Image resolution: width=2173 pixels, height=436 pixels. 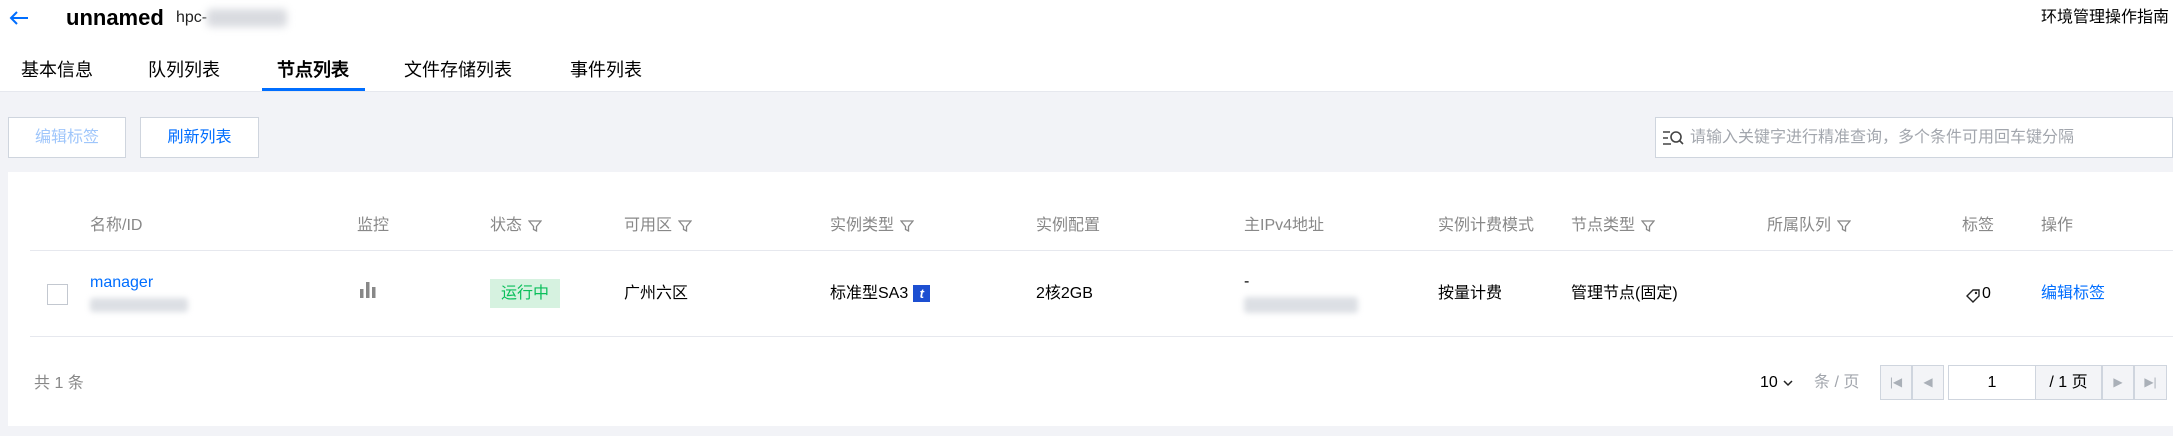 What do you see at coordinates (1837, 382) in the screenshot?
I see `page-size-unit: 条 / 页` at bounding box center [1837, 382].